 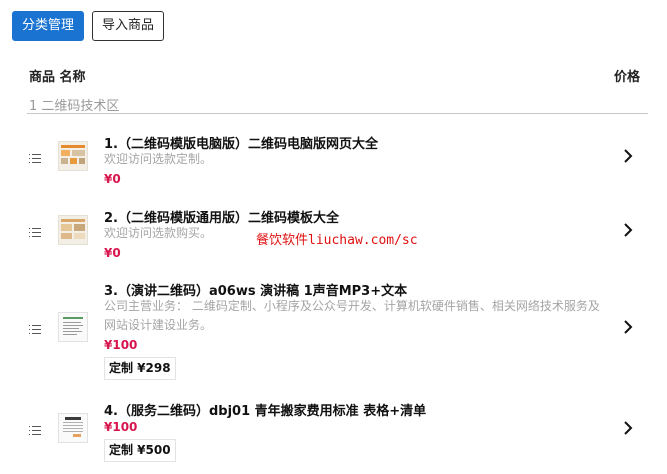 I want to click on divider, so click(x=337, y=113).